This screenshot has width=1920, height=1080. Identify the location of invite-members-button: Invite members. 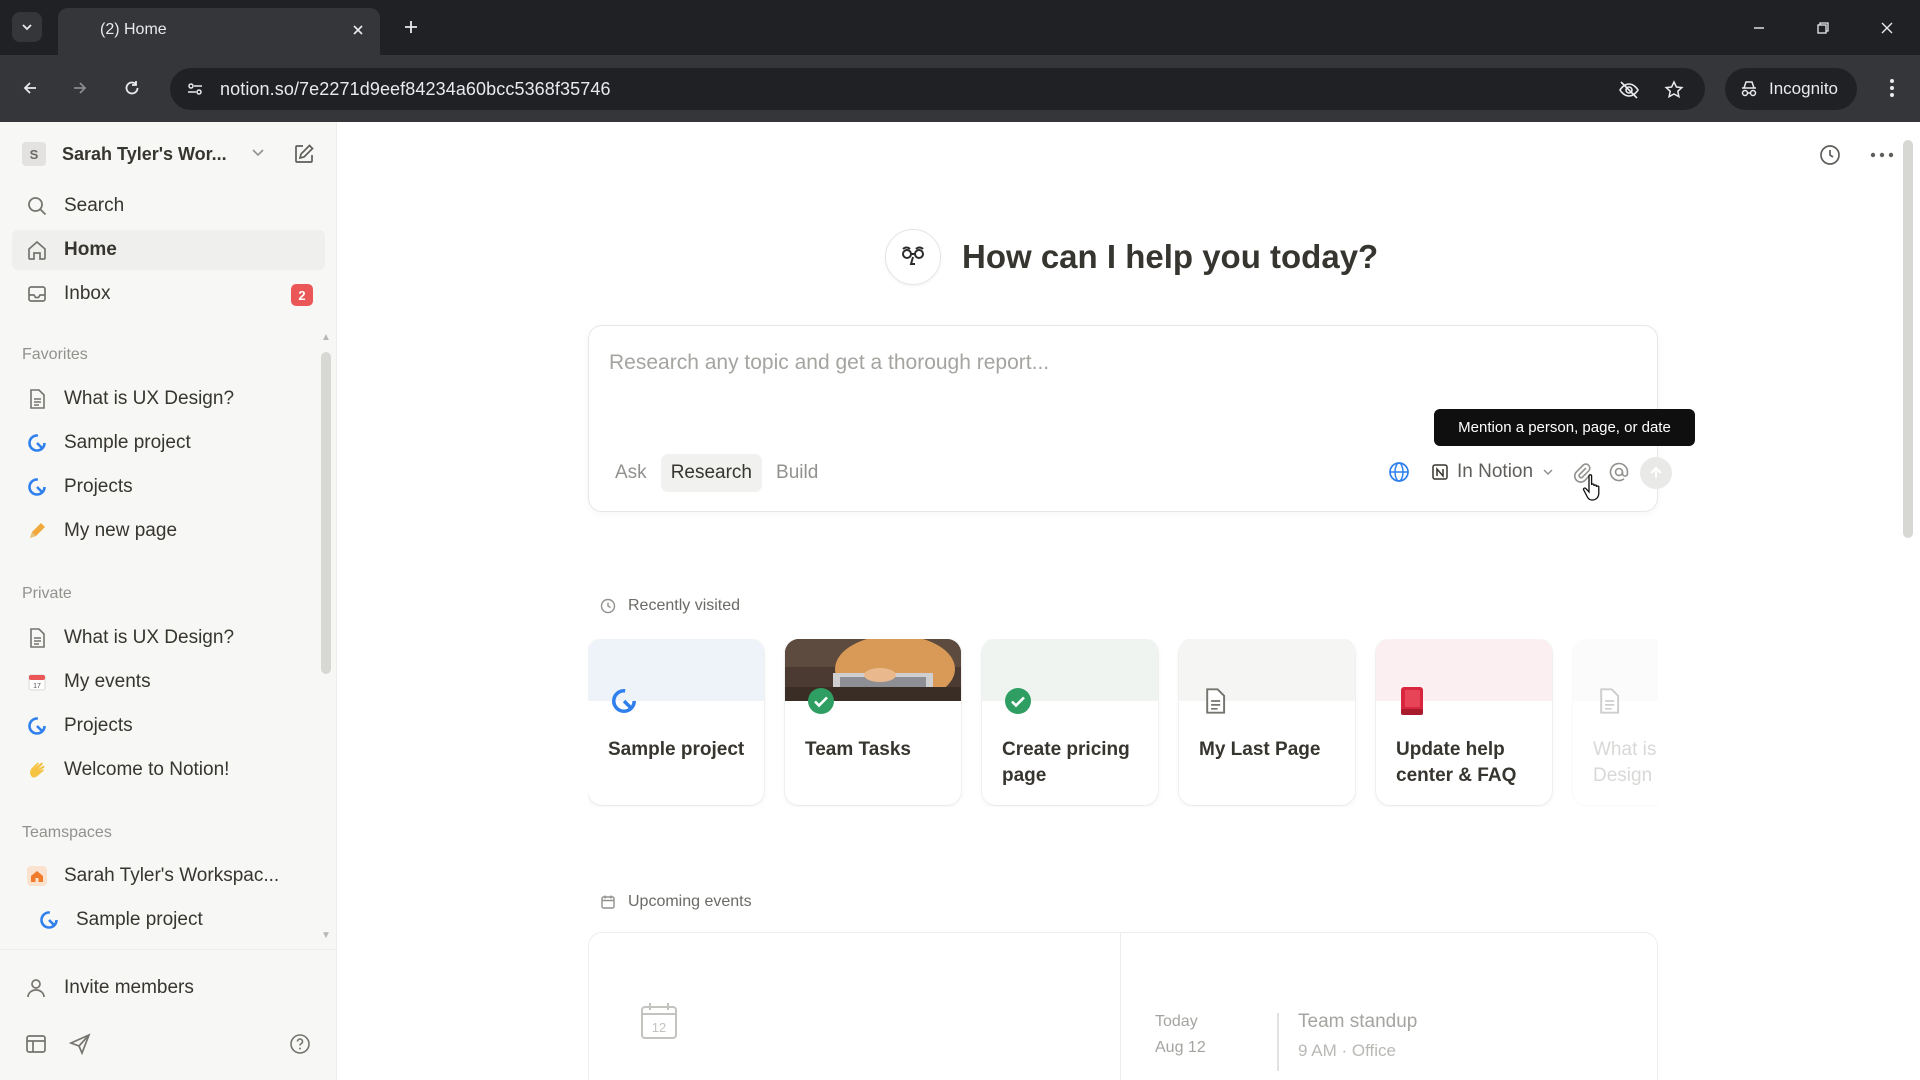
(168, 988).